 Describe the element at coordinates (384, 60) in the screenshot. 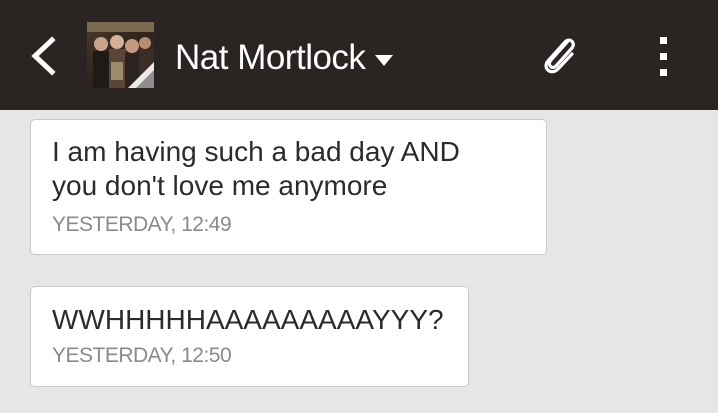

I see `caret-down-icon` at that location.